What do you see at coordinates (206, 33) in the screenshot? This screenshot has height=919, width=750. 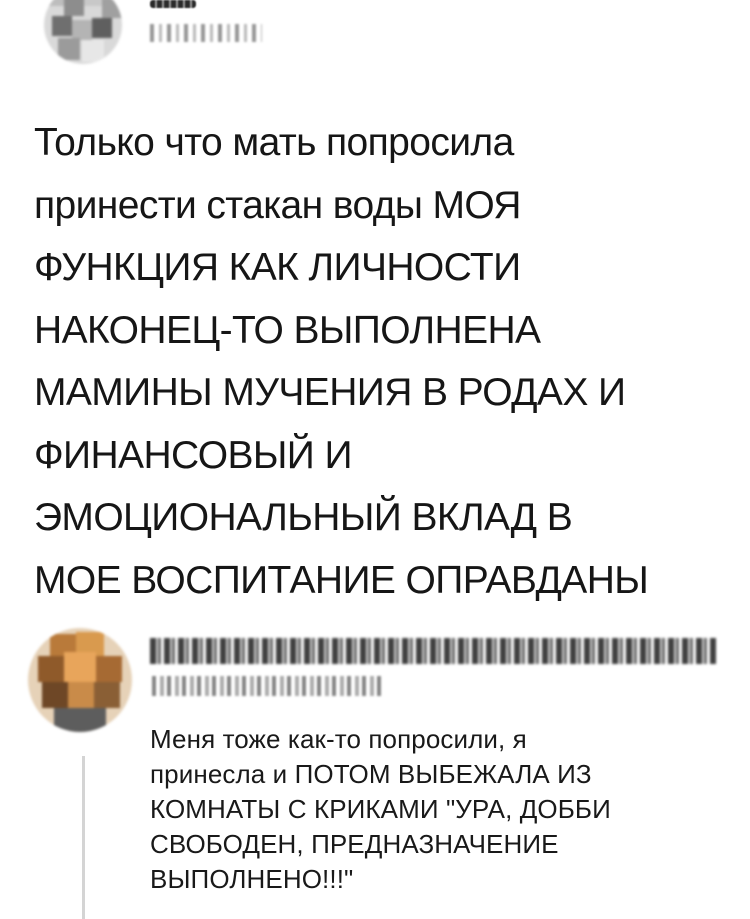 I see `author-handle-redacted` at bounding box center [206, 33].